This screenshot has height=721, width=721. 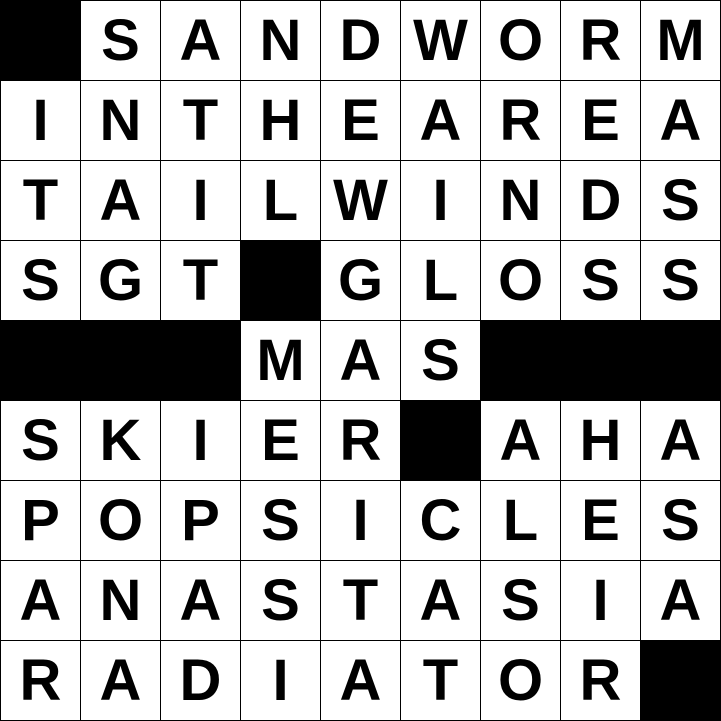 I want to click on cell-letter: H, so click(x=600, y=440).